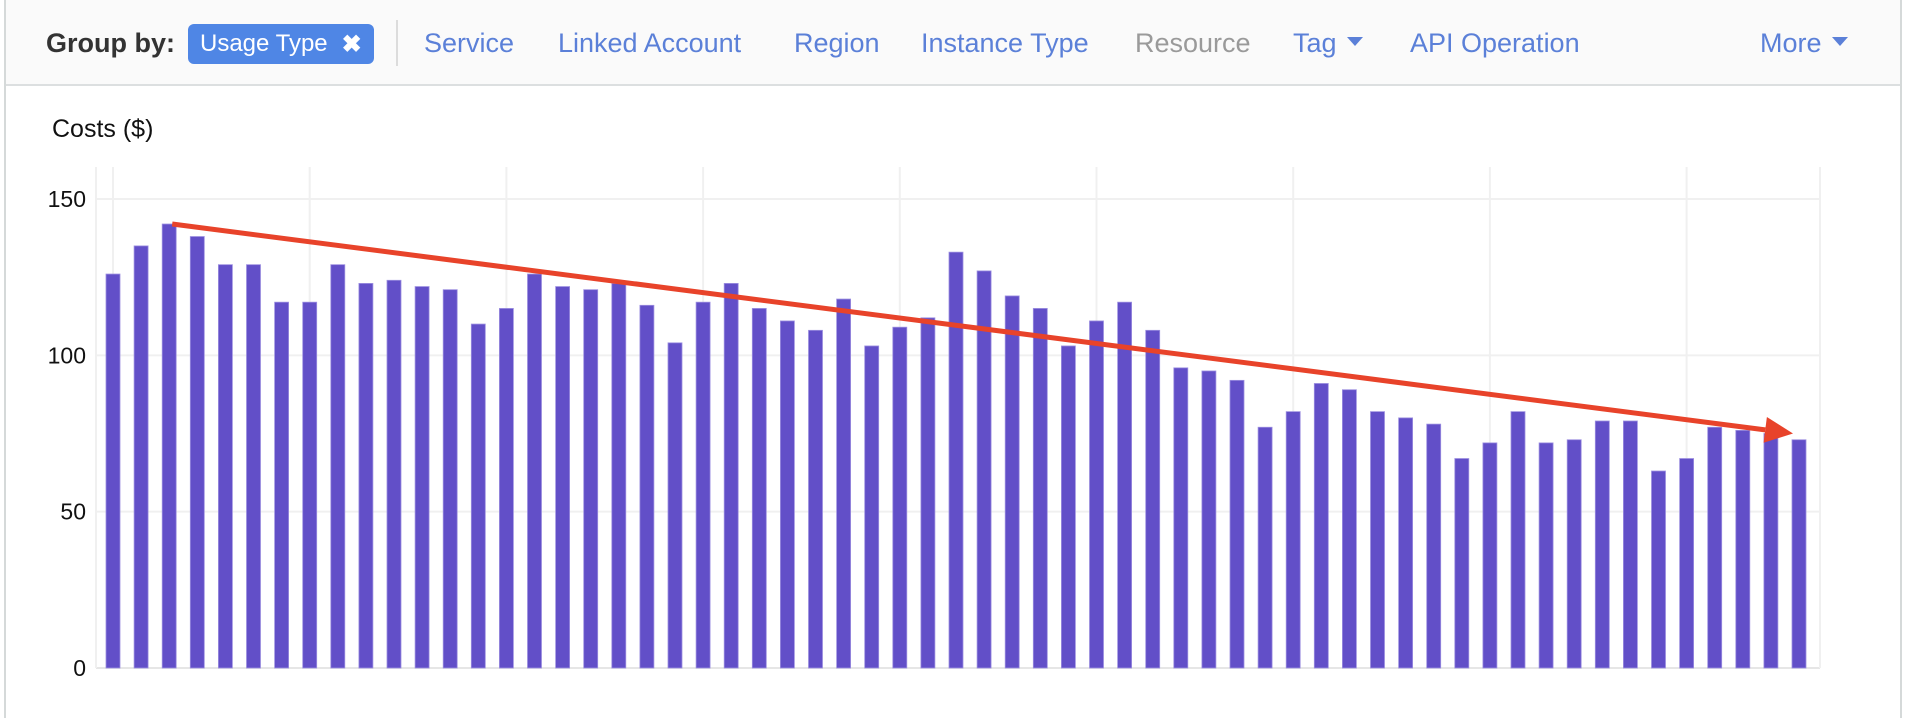 This screenshot has width=1906, height=718. I want to click on y-axis-ticks: 0 50 100 150, so click(67, 433).